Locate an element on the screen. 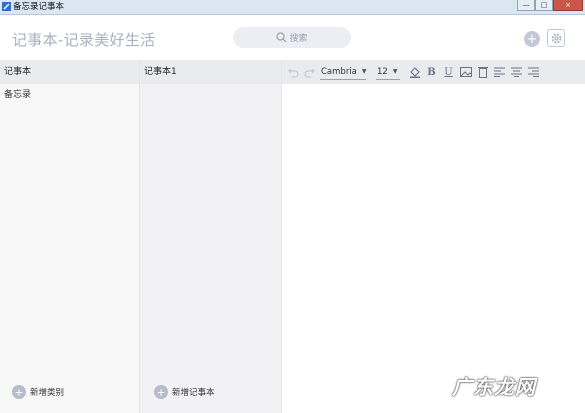 The height and width of the screenshot is (413, 585). maximize-button: □ is located at coordinates (544, 5).